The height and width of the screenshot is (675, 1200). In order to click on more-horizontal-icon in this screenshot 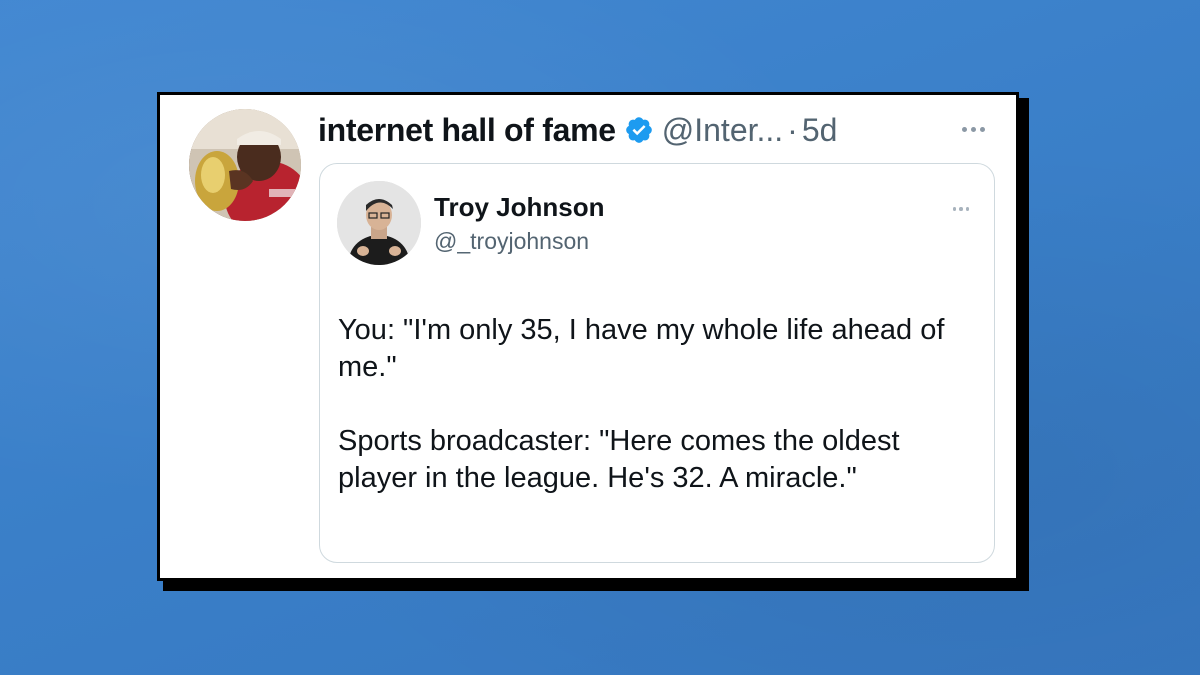, I will do `click(973, 129)`.